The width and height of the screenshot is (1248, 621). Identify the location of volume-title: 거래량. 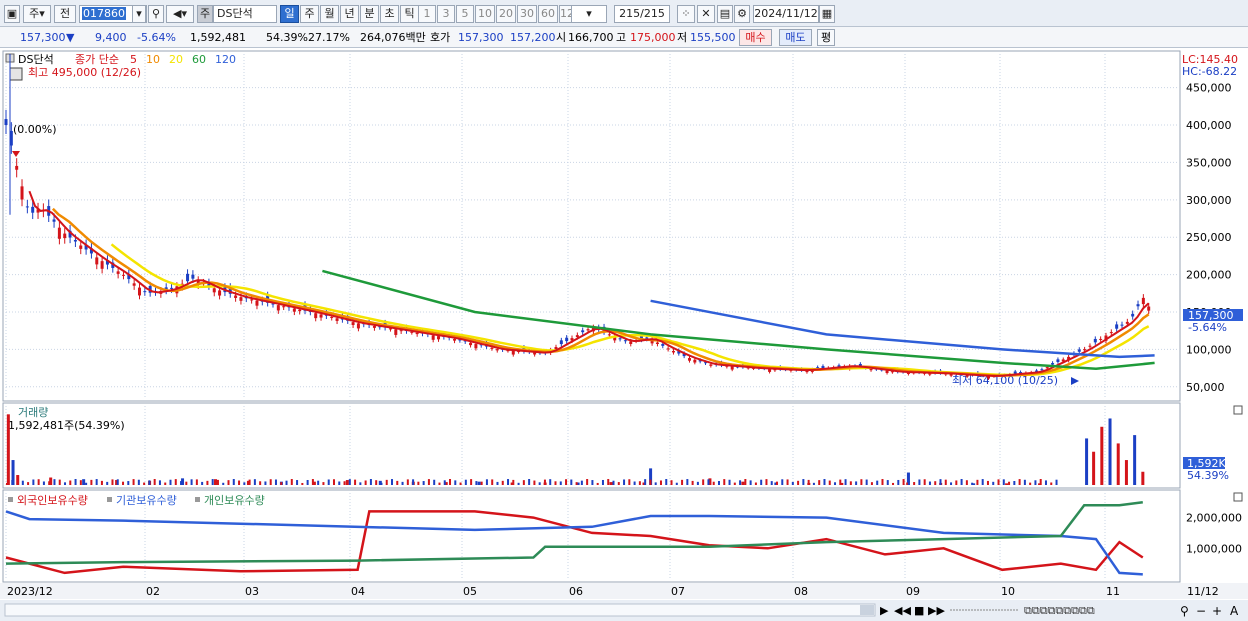
(33, 412).